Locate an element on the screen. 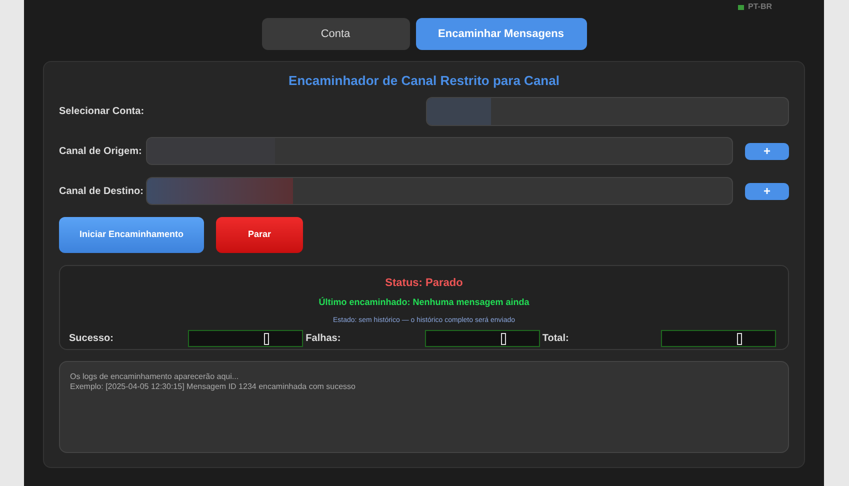 The image size is (849, 486). counter-label: Total: is located at coordinates (556, 339).